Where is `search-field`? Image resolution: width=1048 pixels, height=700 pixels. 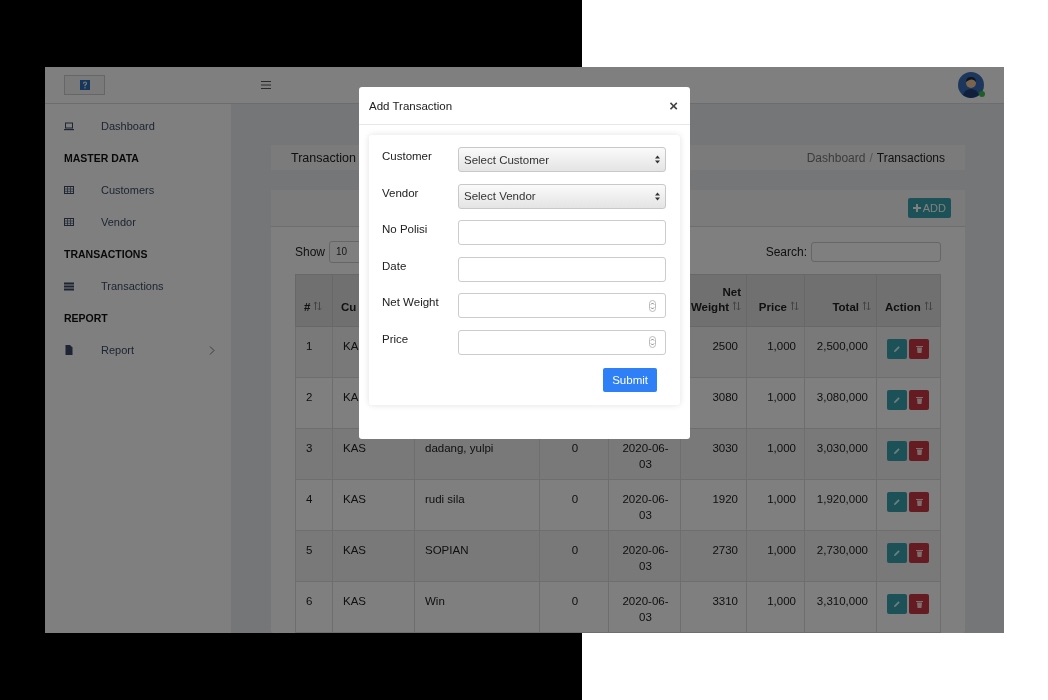 search-field is located at coordinates (876, 252).